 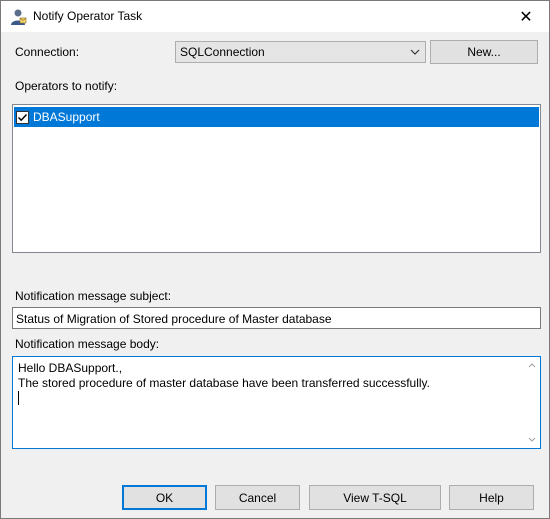 What do you see at coordinates (70, 368) in the screenshot?
I see `body-line: Hello DBASupport.,` at bounding box center [70, 368].